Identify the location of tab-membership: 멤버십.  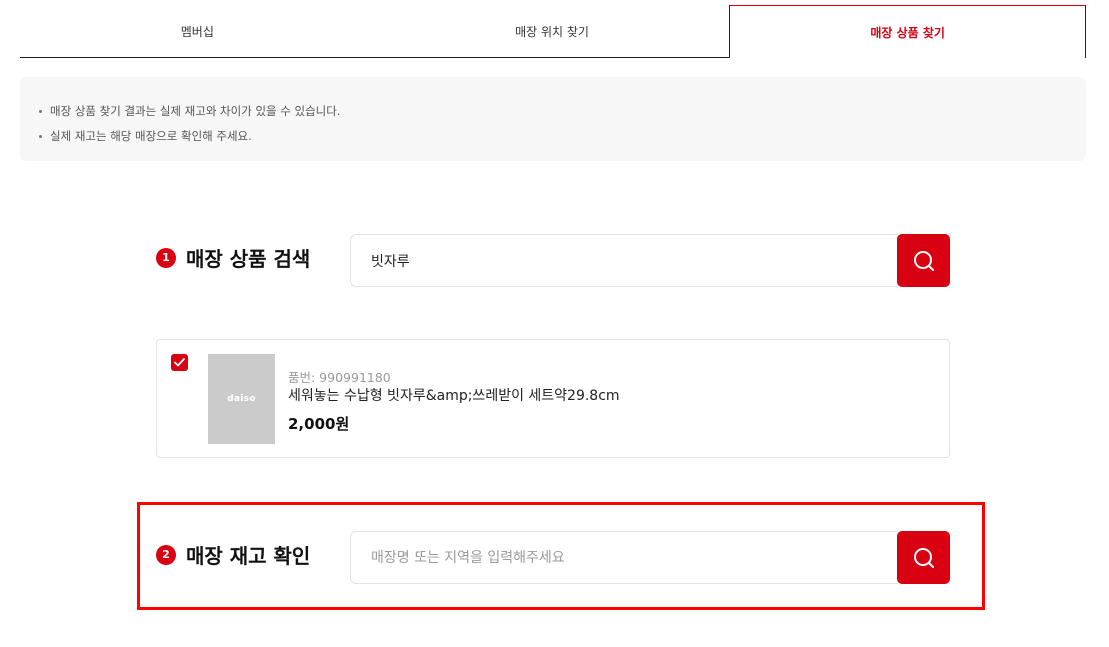
(197, 31).